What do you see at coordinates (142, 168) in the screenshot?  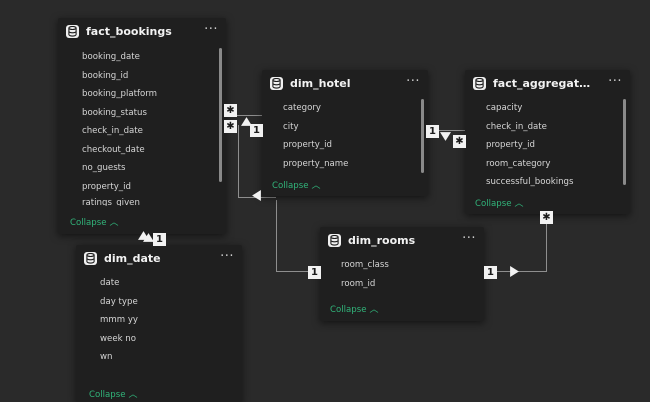 I see `field-item: no_guests` at bounding box center [142, 168].